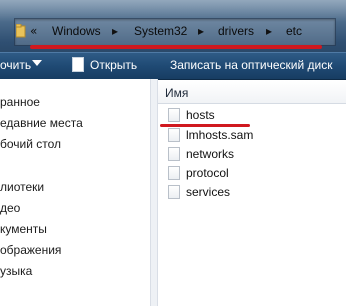  What do you see at coordinates (220, 135) in the screenshot?
I see `file-name: lmhosts.sam` at bounding box center [220, 135].